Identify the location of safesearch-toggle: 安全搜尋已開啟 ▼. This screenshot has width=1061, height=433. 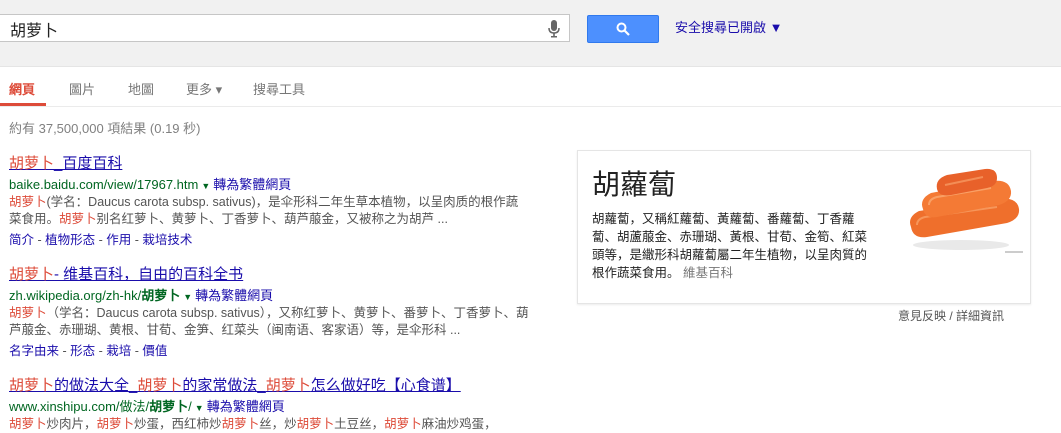
(728, 26).